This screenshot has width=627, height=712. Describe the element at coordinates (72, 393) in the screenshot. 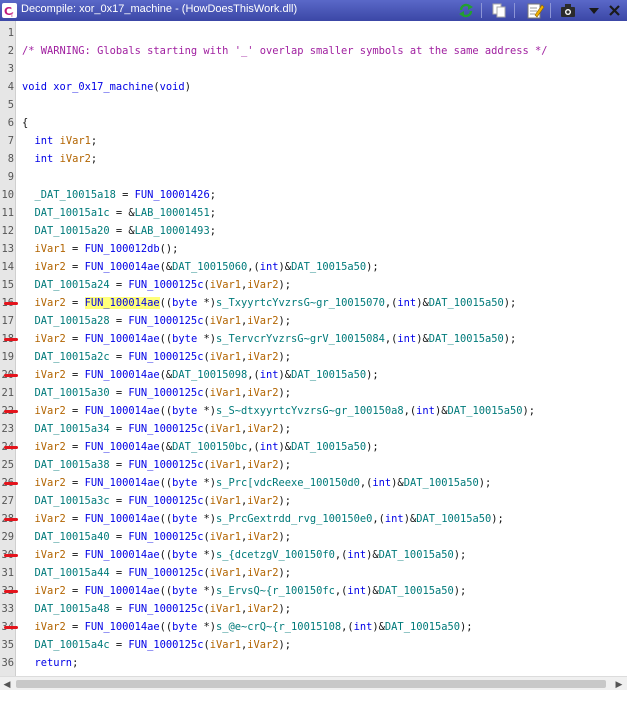

I see `token-global: DAT_10015a30` at that location.